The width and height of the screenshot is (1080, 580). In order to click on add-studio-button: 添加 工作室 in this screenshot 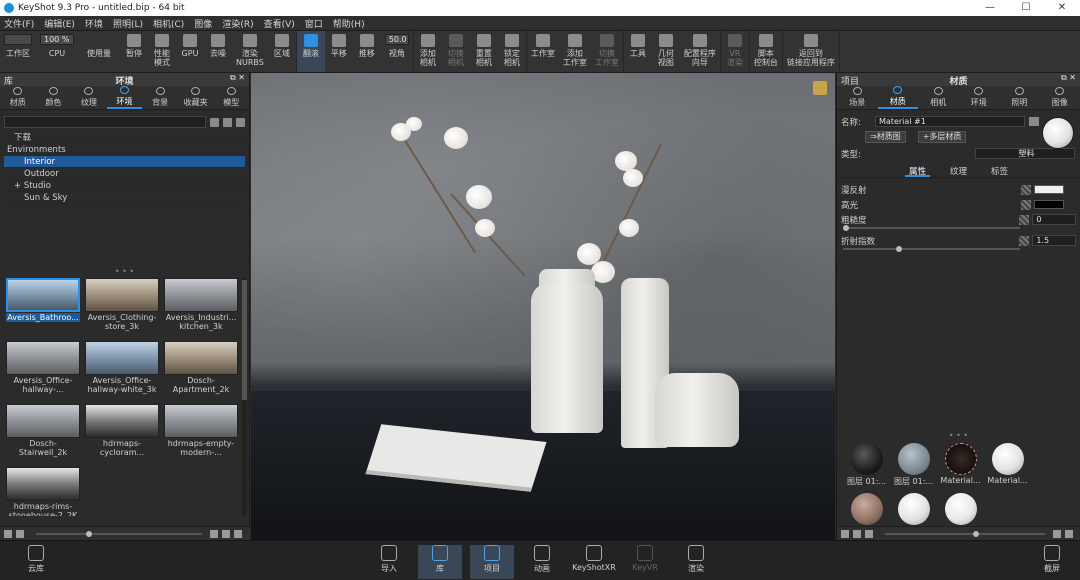, I will do `click(575, 51)`.